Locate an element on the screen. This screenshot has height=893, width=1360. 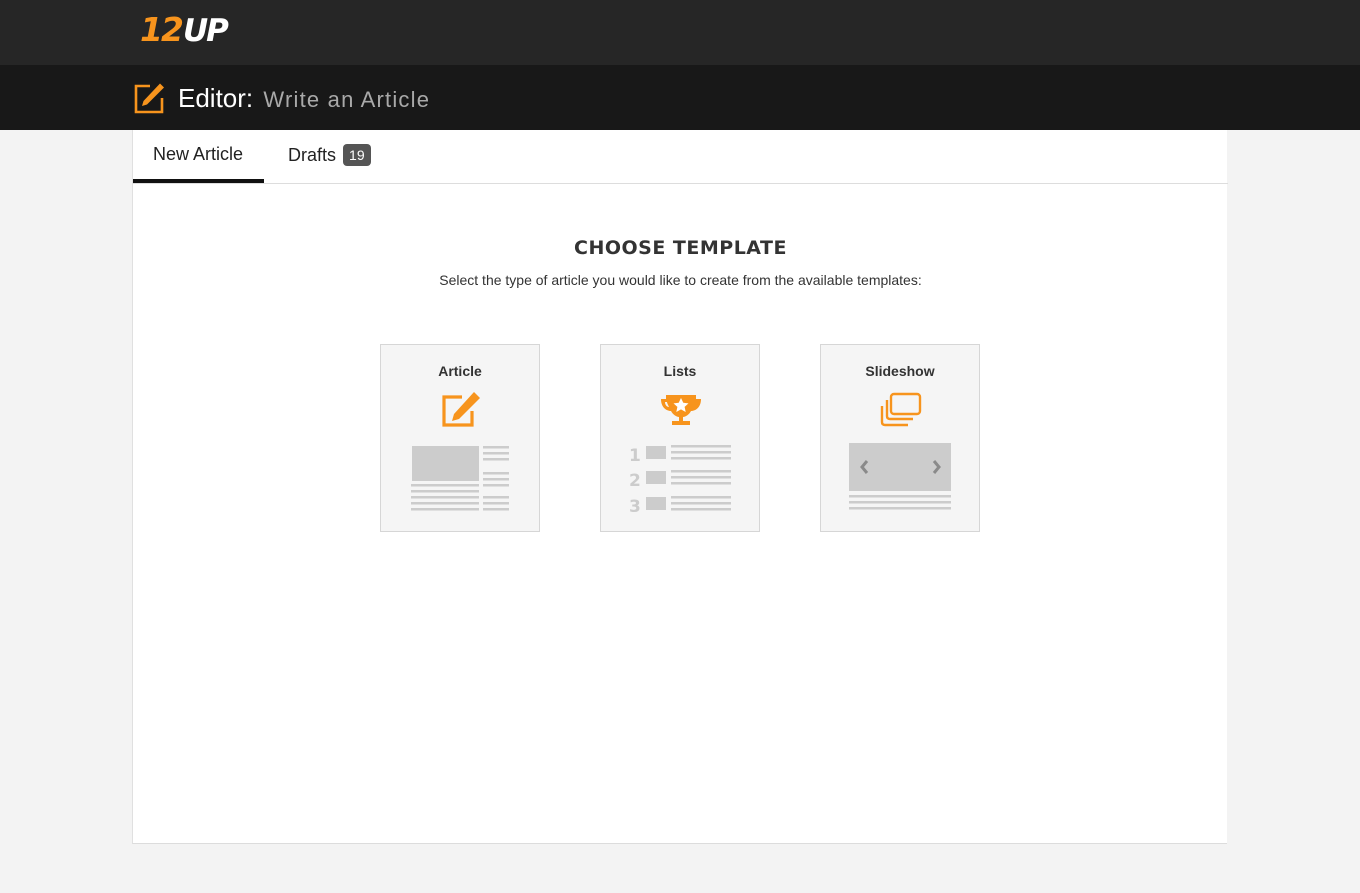
article-layout-preview is located at coordinates (460, 478).